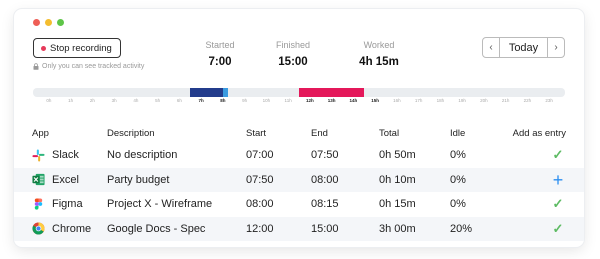 This screenshot has width=600, height=259. Describe the element at coordinates (220, 45) in the screenshot. I see `started-label: Started` at that location.